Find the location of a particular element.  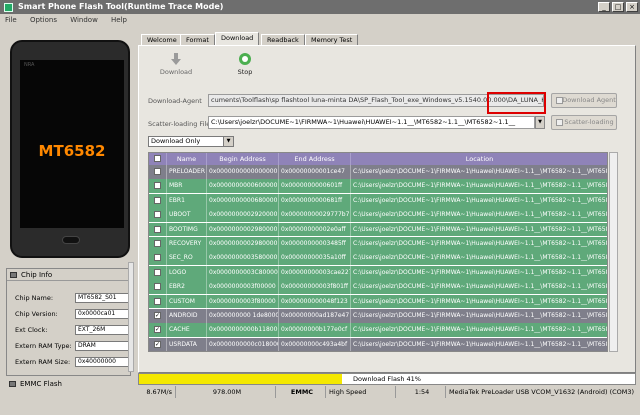

maximize-button: □ is located at coordinates (618, 7).